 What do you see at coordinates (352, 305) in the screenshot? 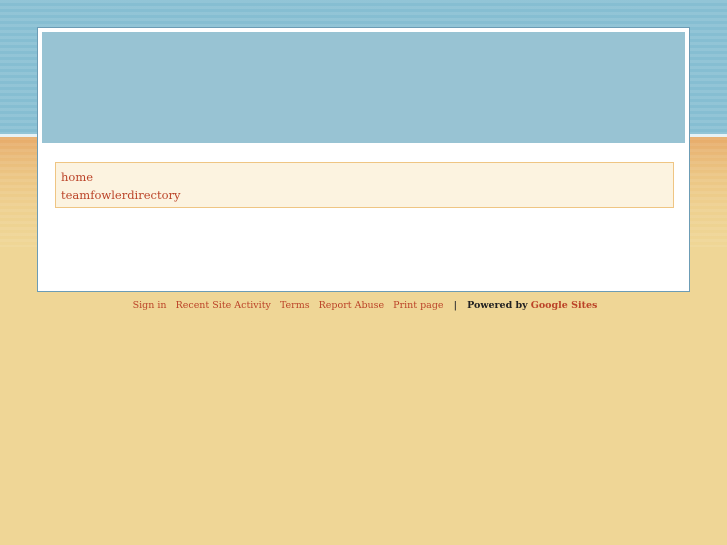
I see `report-abuse-link: Report Abuse` at bounding box center [352, 305].